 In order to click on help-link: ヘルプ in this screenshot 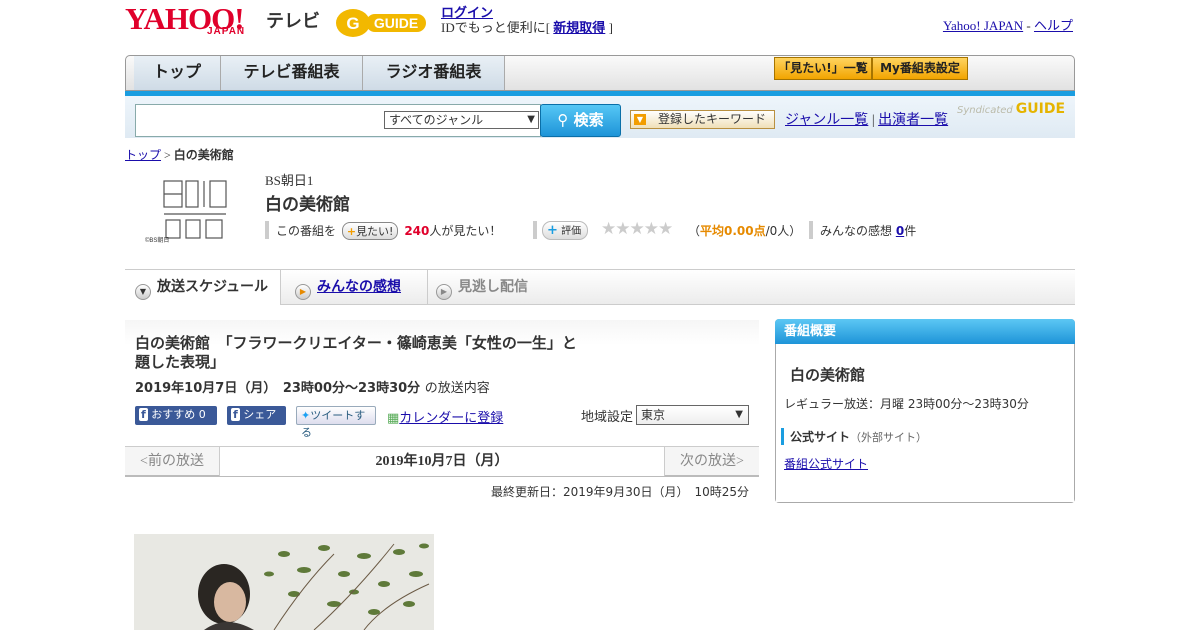, I will do `click(1053, 25)`.